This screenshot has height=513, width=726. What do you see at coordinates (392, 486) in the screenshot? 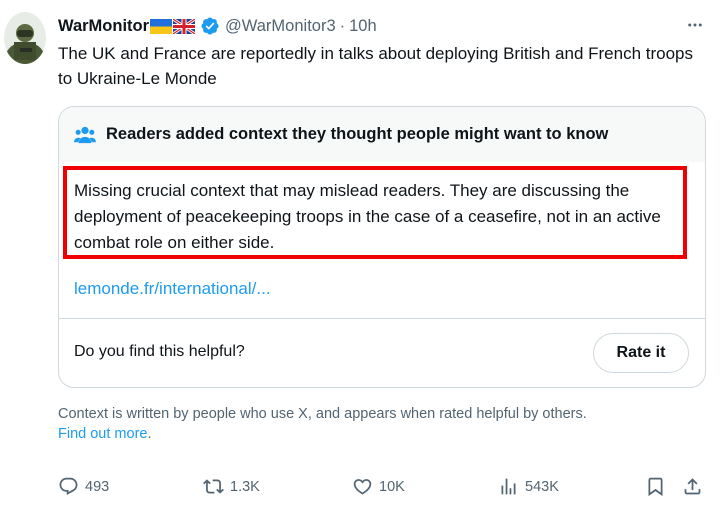
I see `like-count: 10K` at bounding box center [392, 486].